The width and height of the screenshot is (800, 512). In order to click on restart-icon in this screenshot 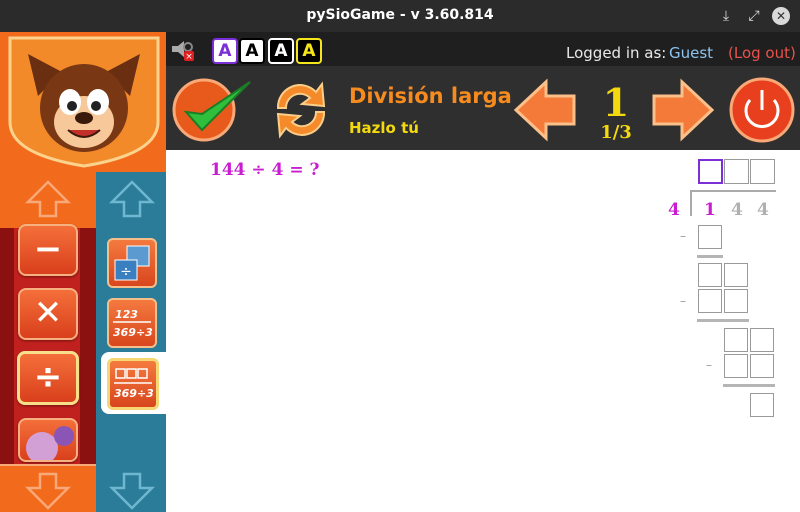, I will do `click(301, 109)`.